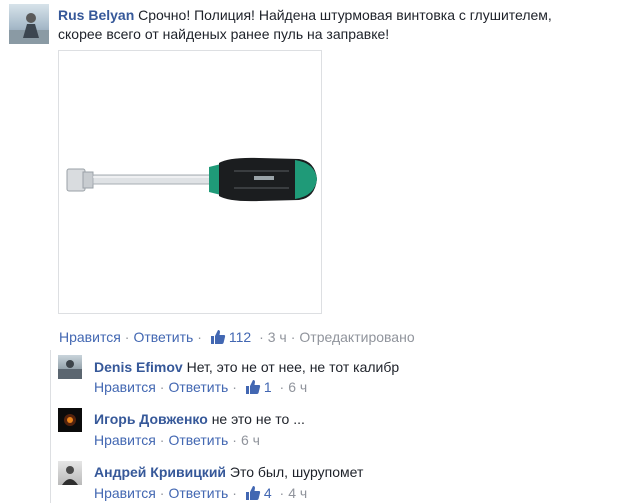  Describe the element at coordinates (151, 419) in the screenshot. I see `comment-author: Игорь Довженко` at that location.